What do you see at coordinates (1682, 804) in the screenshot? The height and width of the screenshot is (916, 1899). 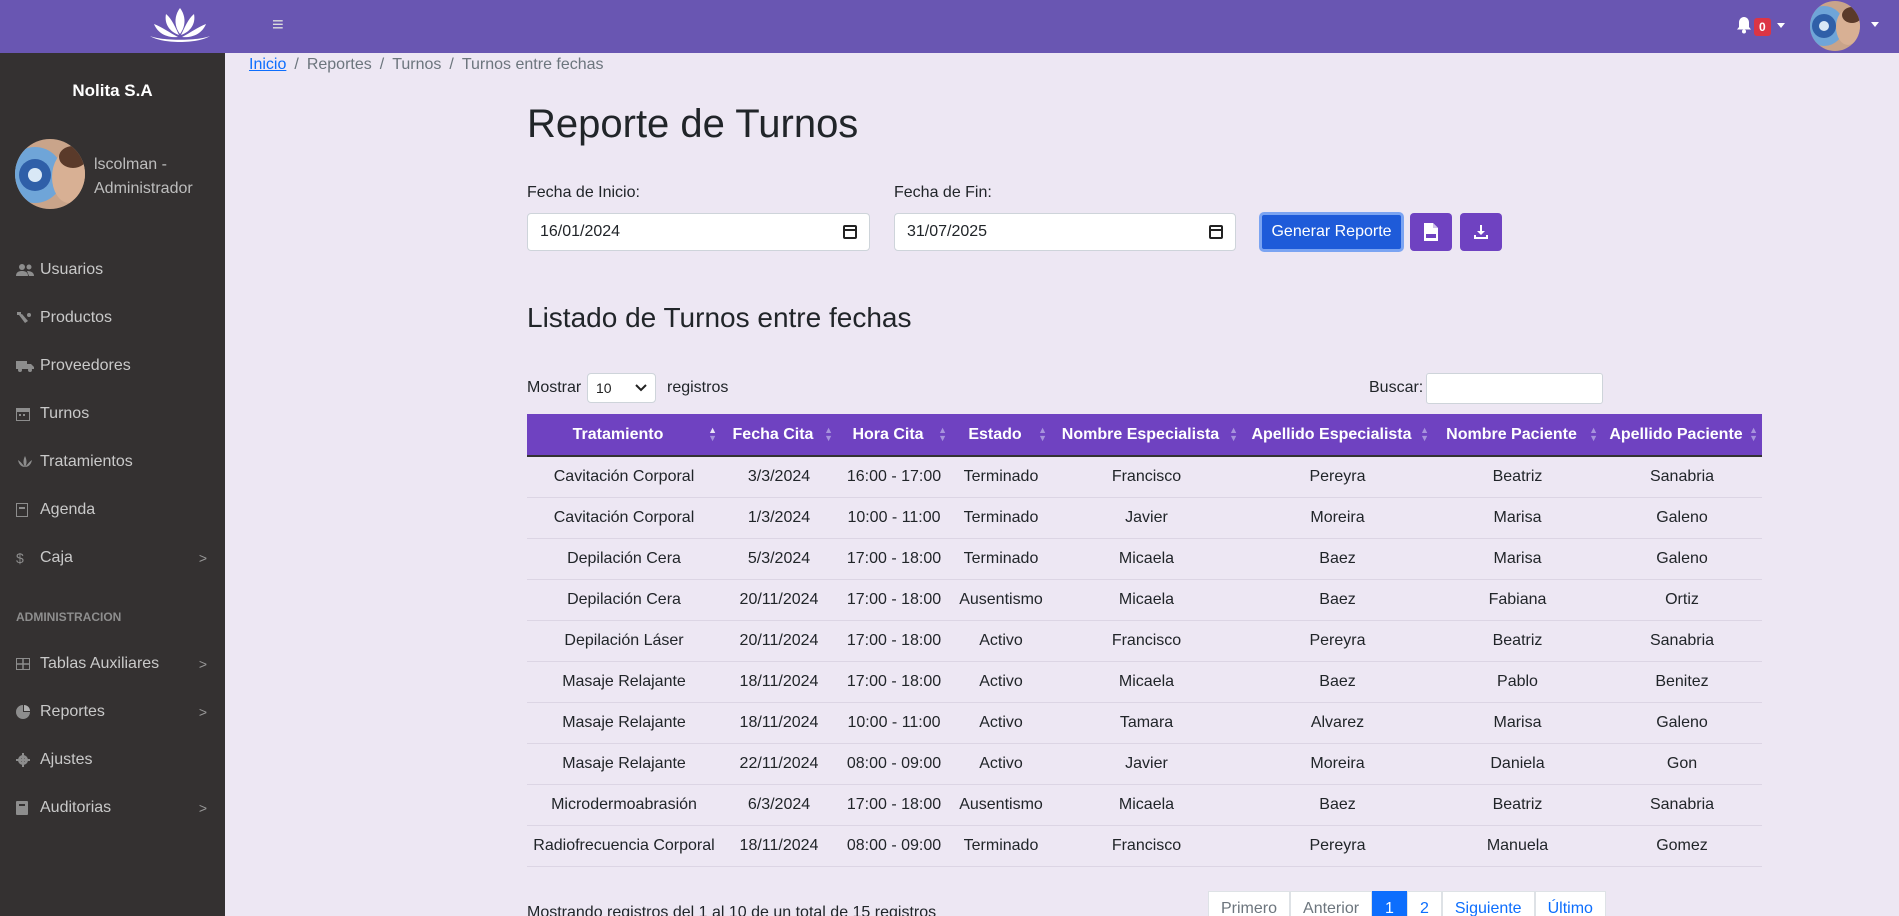 I see `table-cell: Sanabria` at bounding box center [1682, 804].